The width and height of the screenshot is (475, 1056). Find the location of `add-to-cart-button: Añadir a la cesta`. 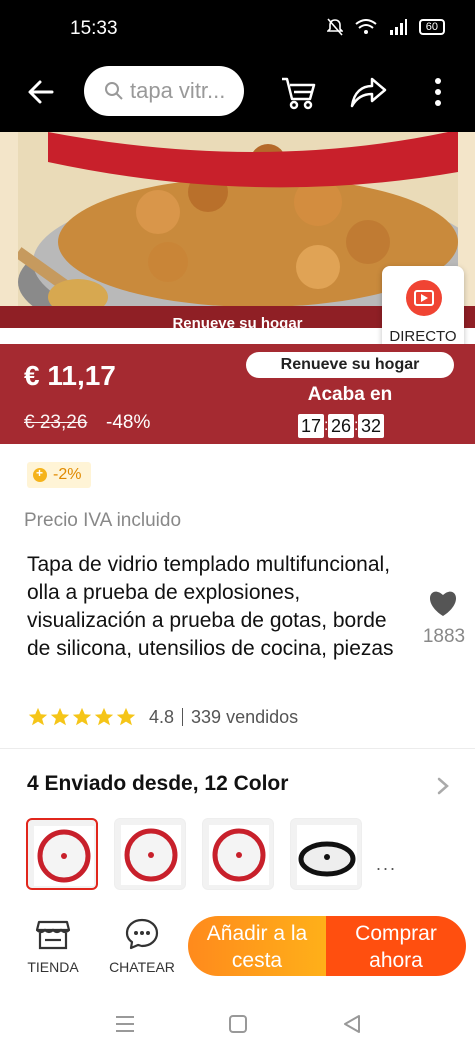

add-to-cart-button: Añadir a la cesta is located at coordinates (257, 946).